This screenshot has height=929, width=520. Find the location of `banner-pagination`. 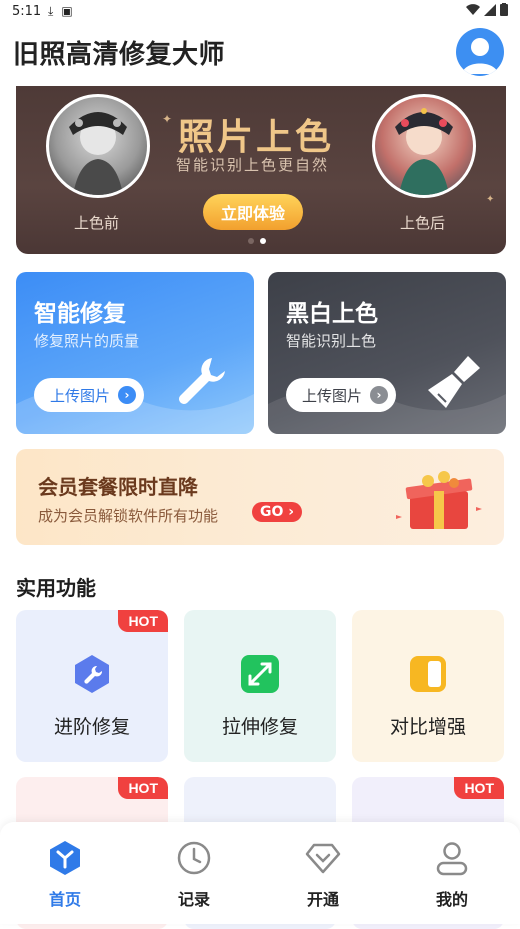

banner-pagination is located at coordinates (257, 241).